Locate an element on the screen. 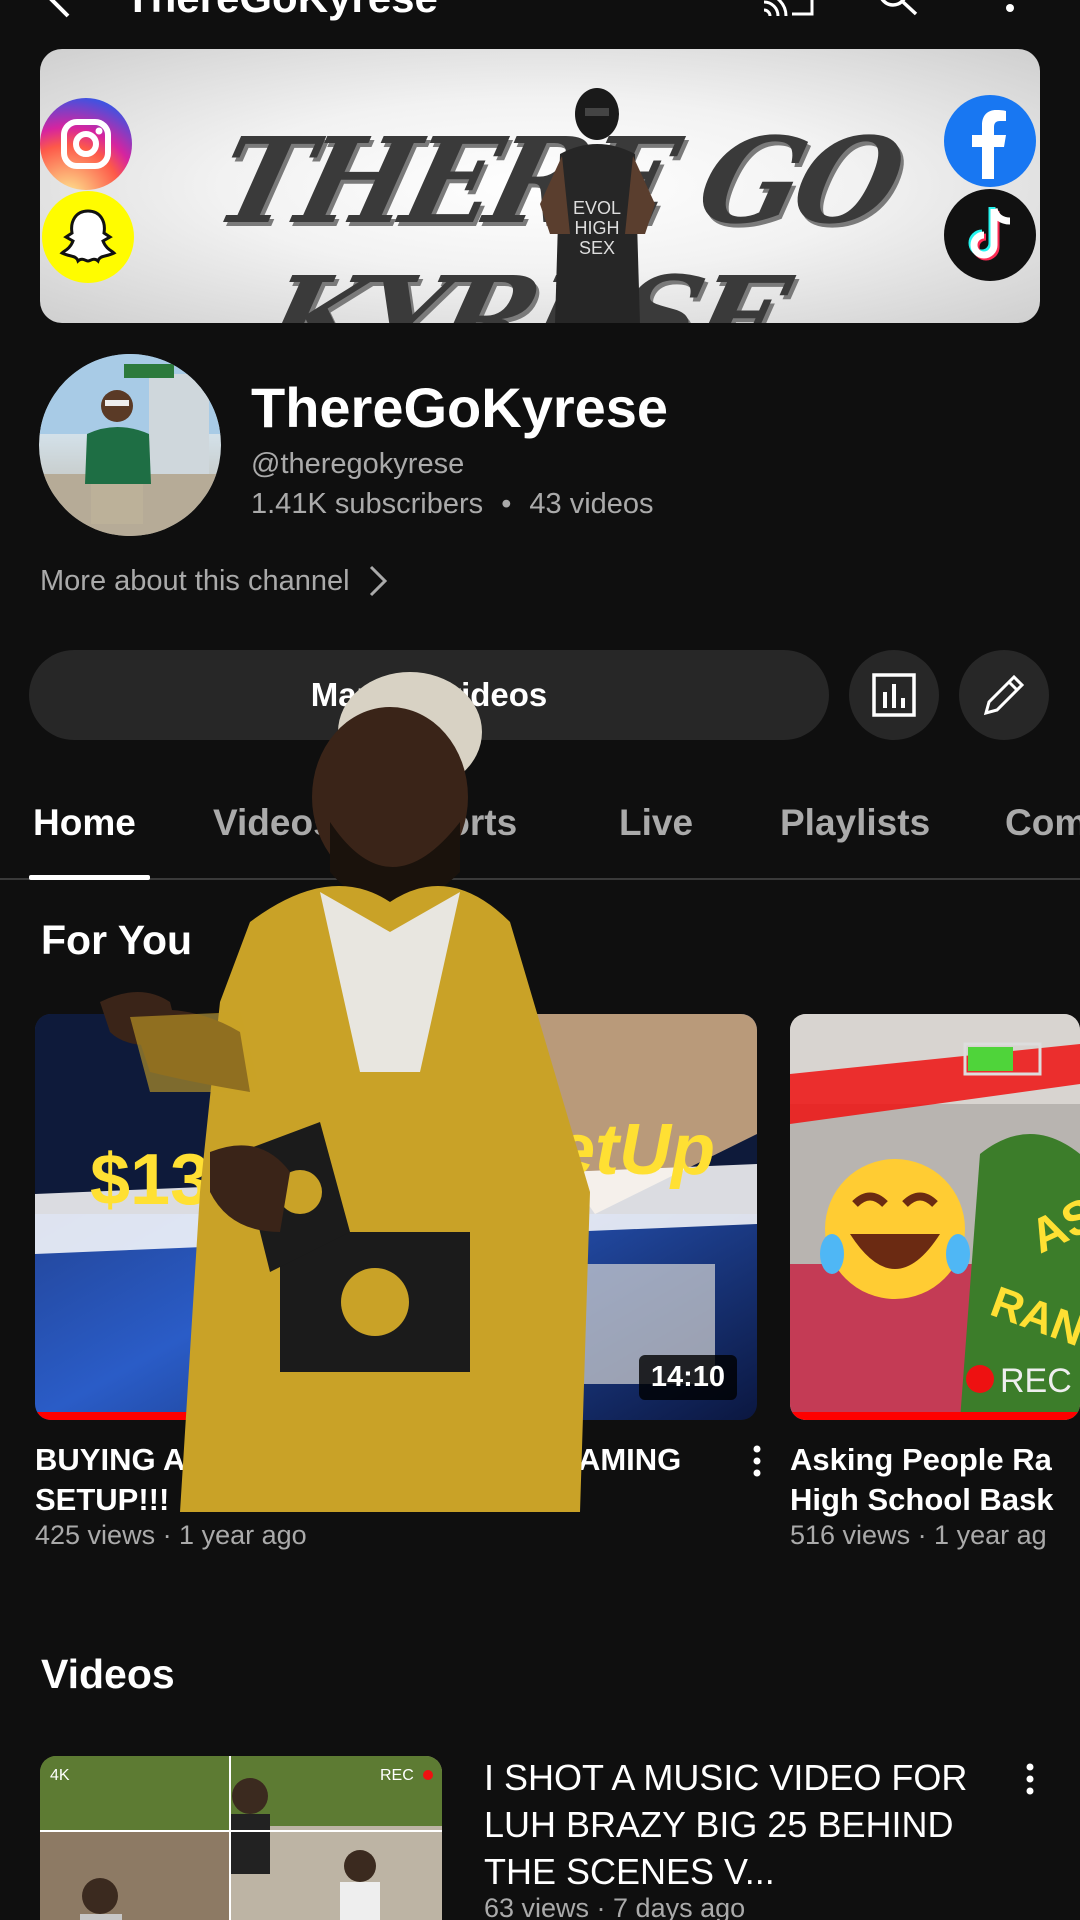  shirt-text-2: HIGH is located at coordinates (597, 228).